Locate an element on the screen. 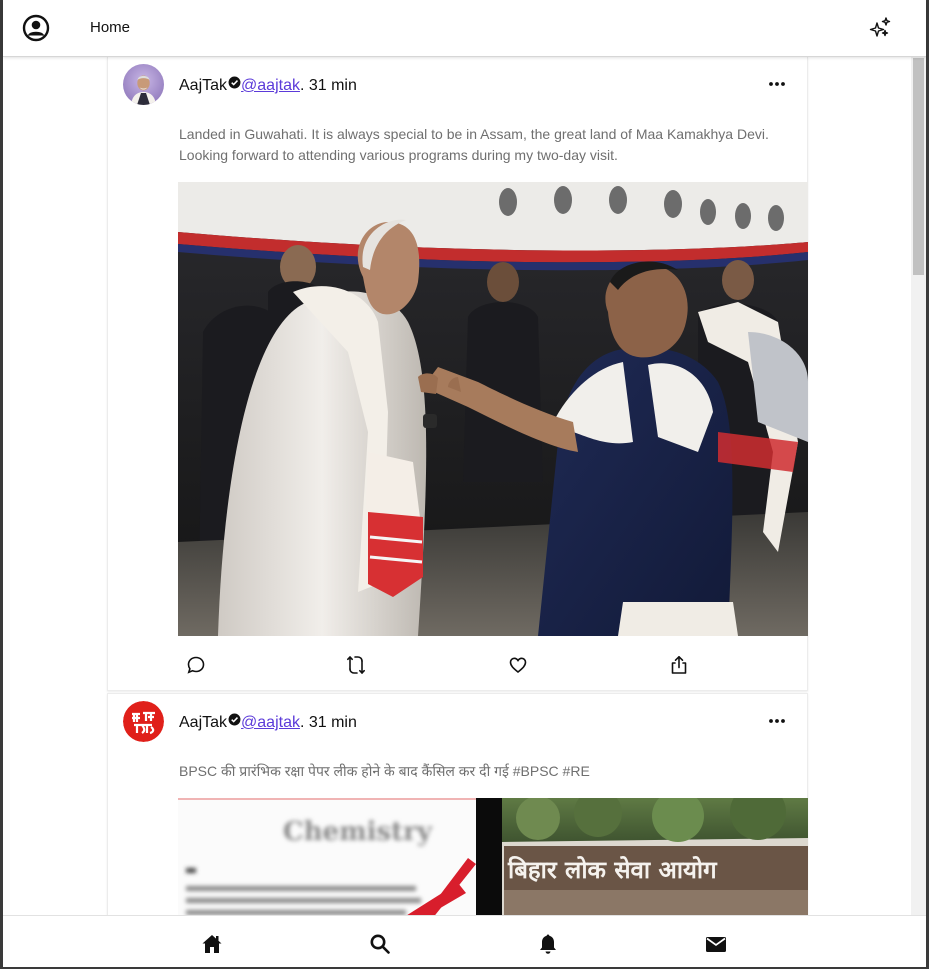 The width and height of the screenshot is (929, 969). page-title: Home is located at coordinates (110, 27).